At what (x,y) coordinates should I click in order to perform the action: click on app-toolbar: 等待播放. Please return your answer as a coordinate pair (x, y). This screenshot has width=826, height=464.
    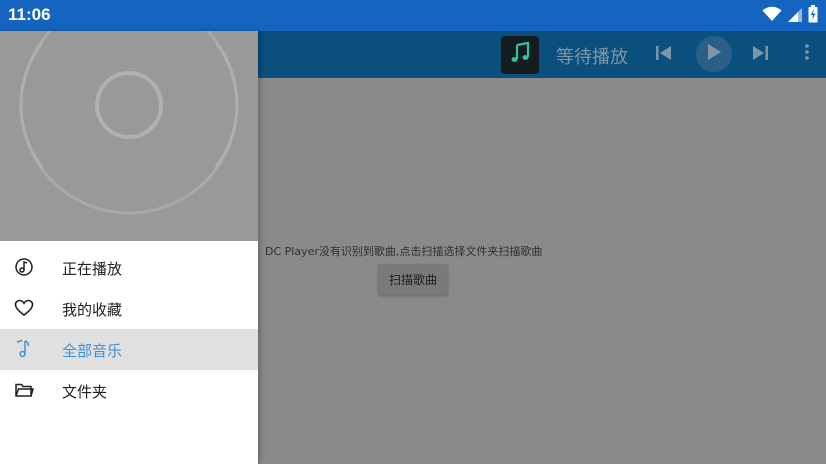
    Looking at the image, I should click on (542, 54).